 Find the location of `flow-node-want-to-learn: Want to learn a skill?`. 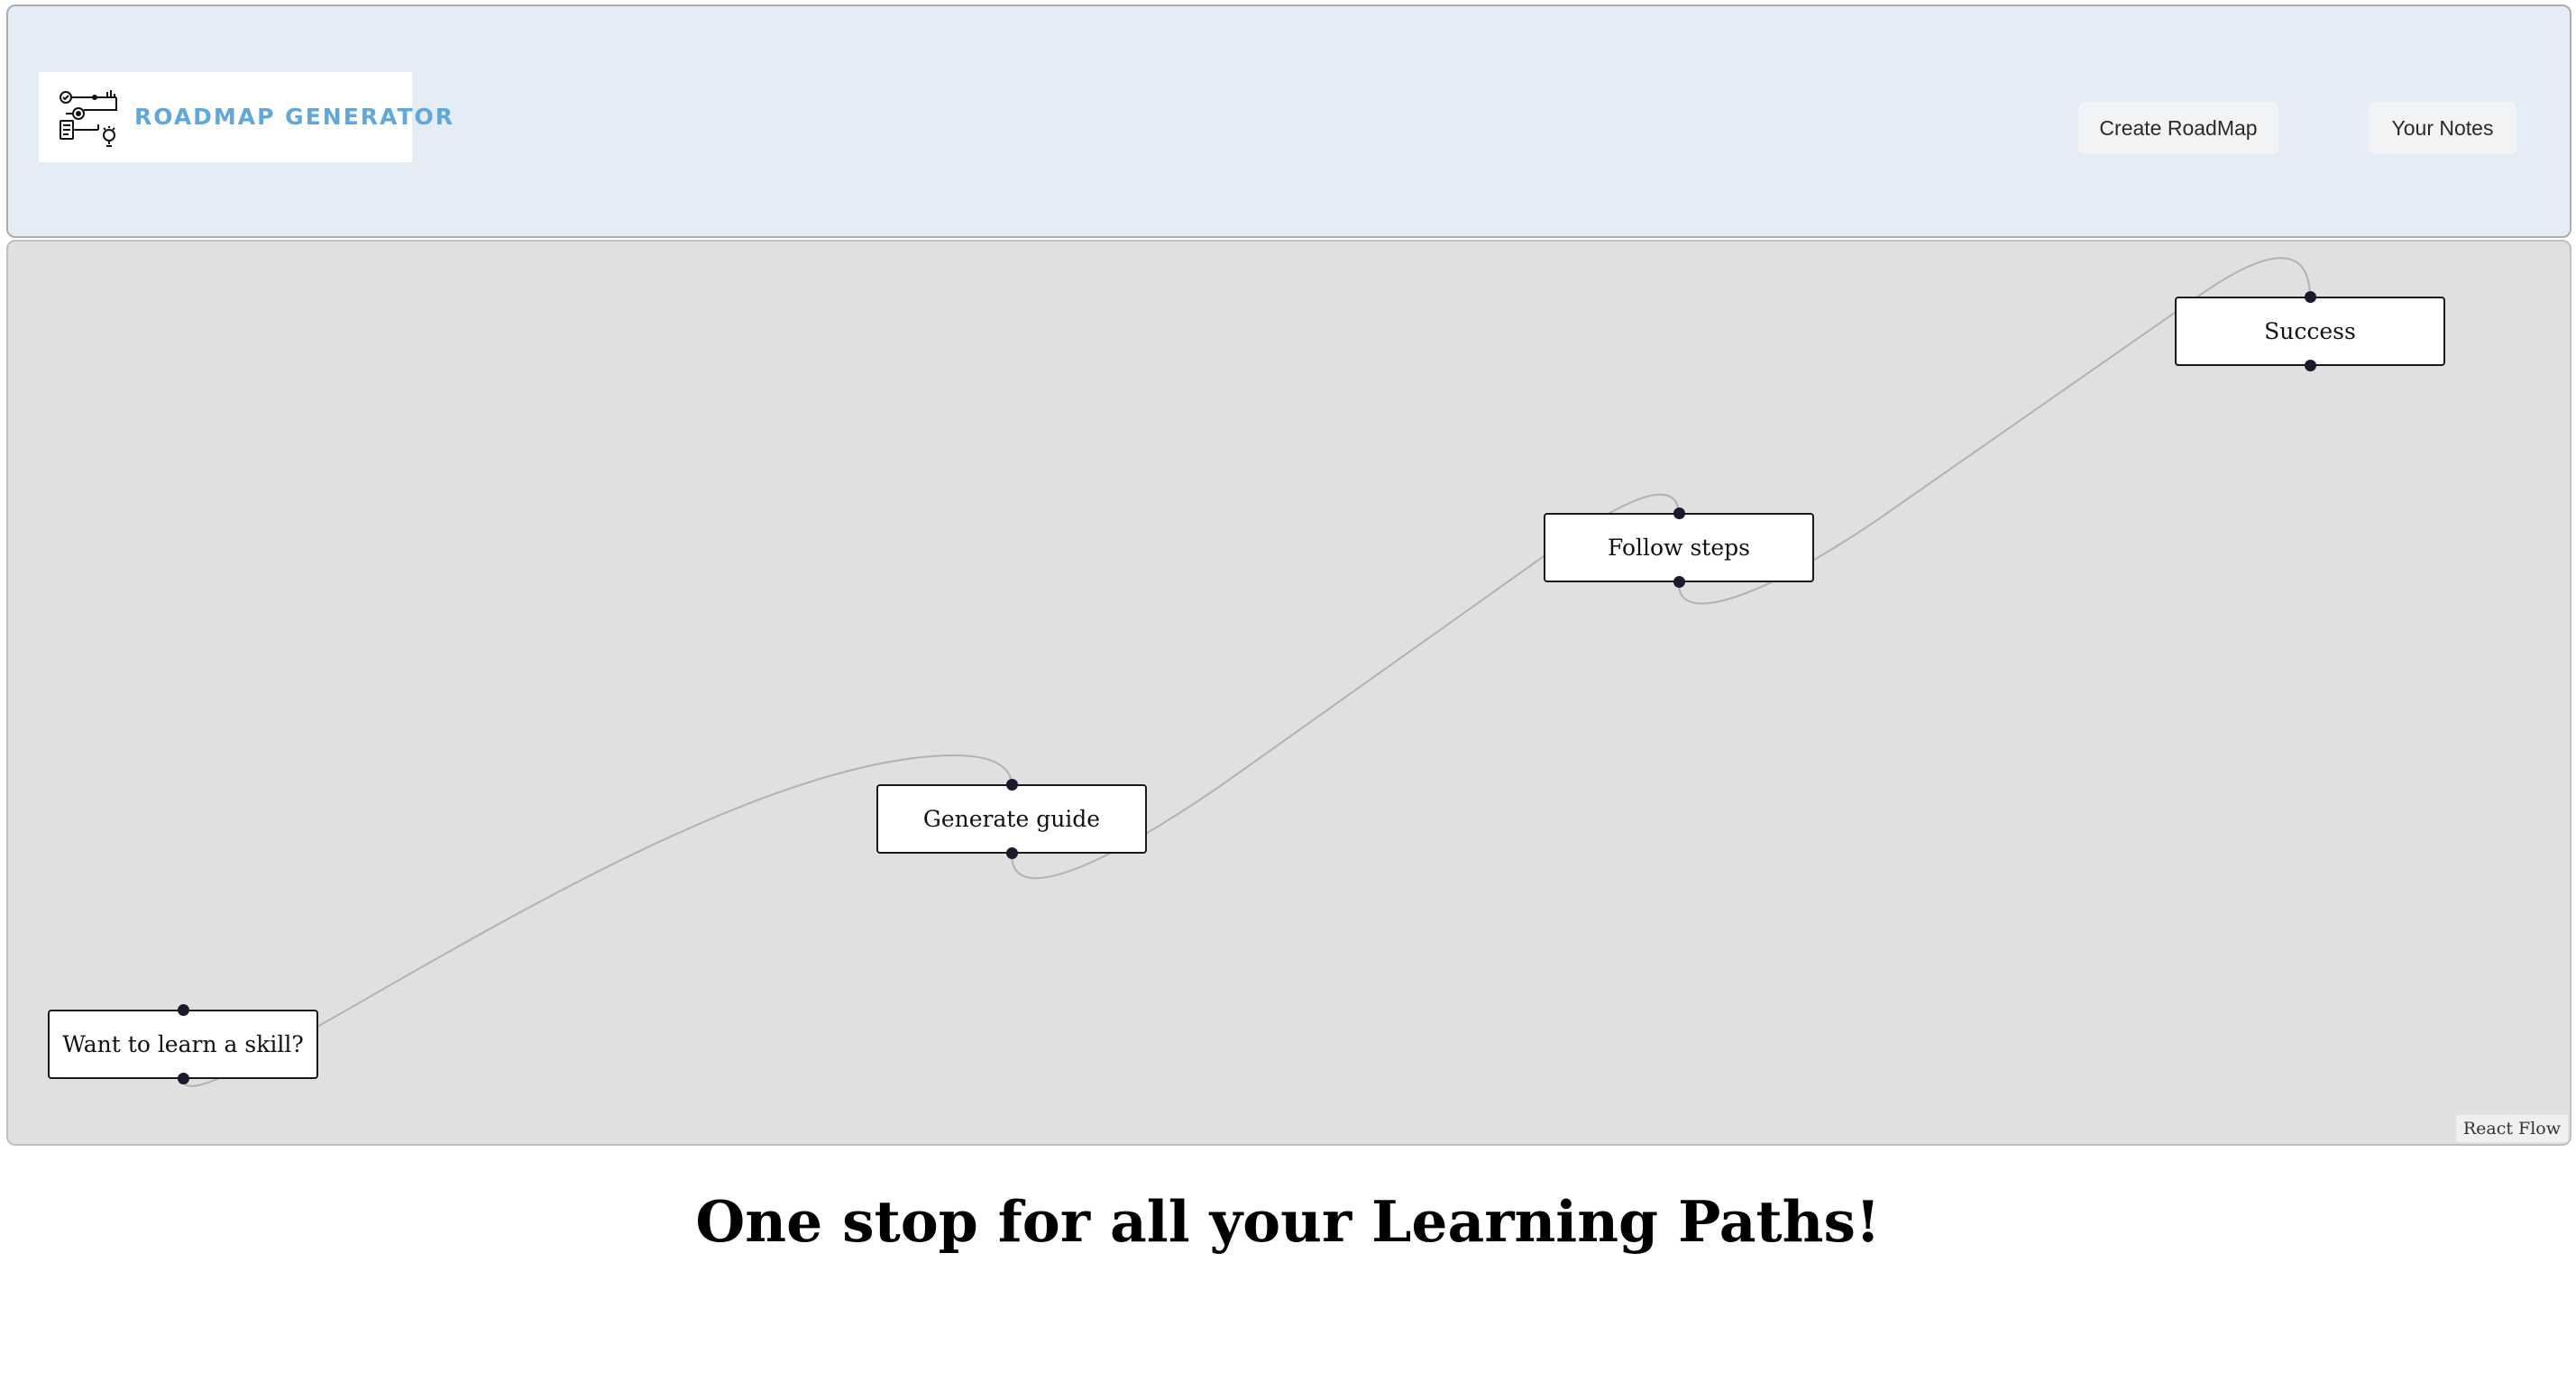

flow-node-want-to-learn: Want to learn a skill? is located at coordinates (183, 1044).